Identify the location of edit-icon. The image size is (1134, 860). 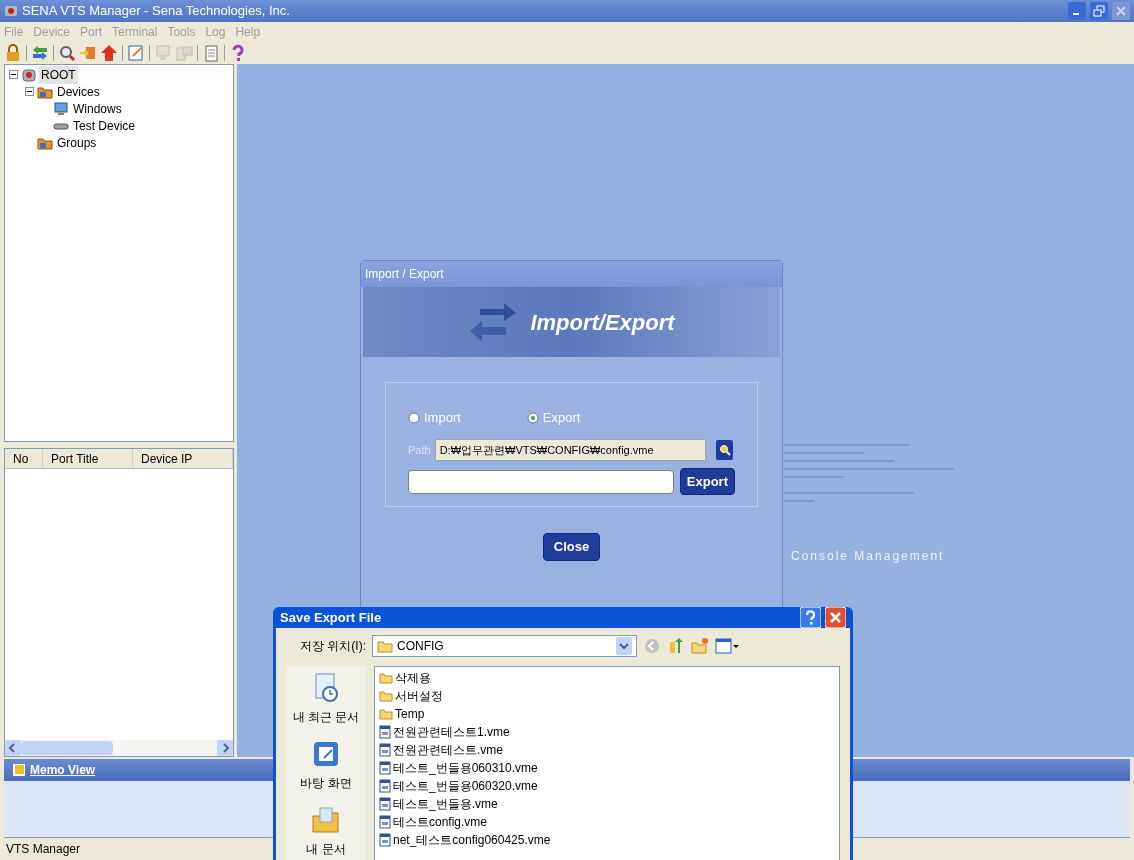
(136, 53).